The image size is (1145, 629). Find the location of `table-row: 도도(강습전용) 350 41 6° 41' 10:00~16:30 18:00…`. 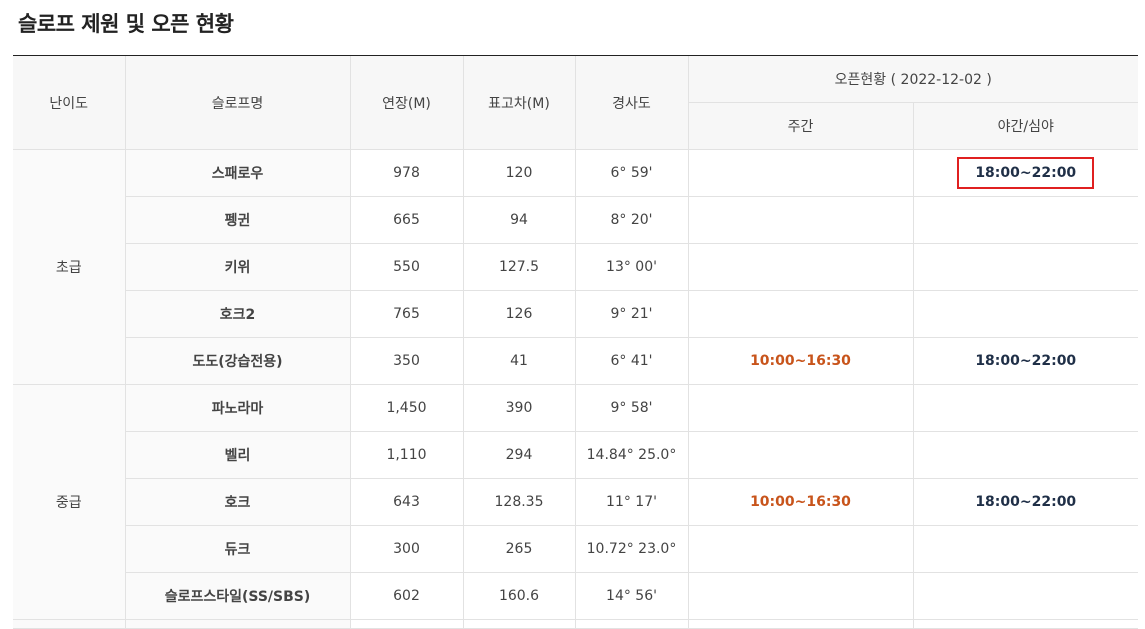

table-row: 도도(강습전용) 350 41 6° 41' 10:00~16:30 18:00… is located at coordinates (575, 361).